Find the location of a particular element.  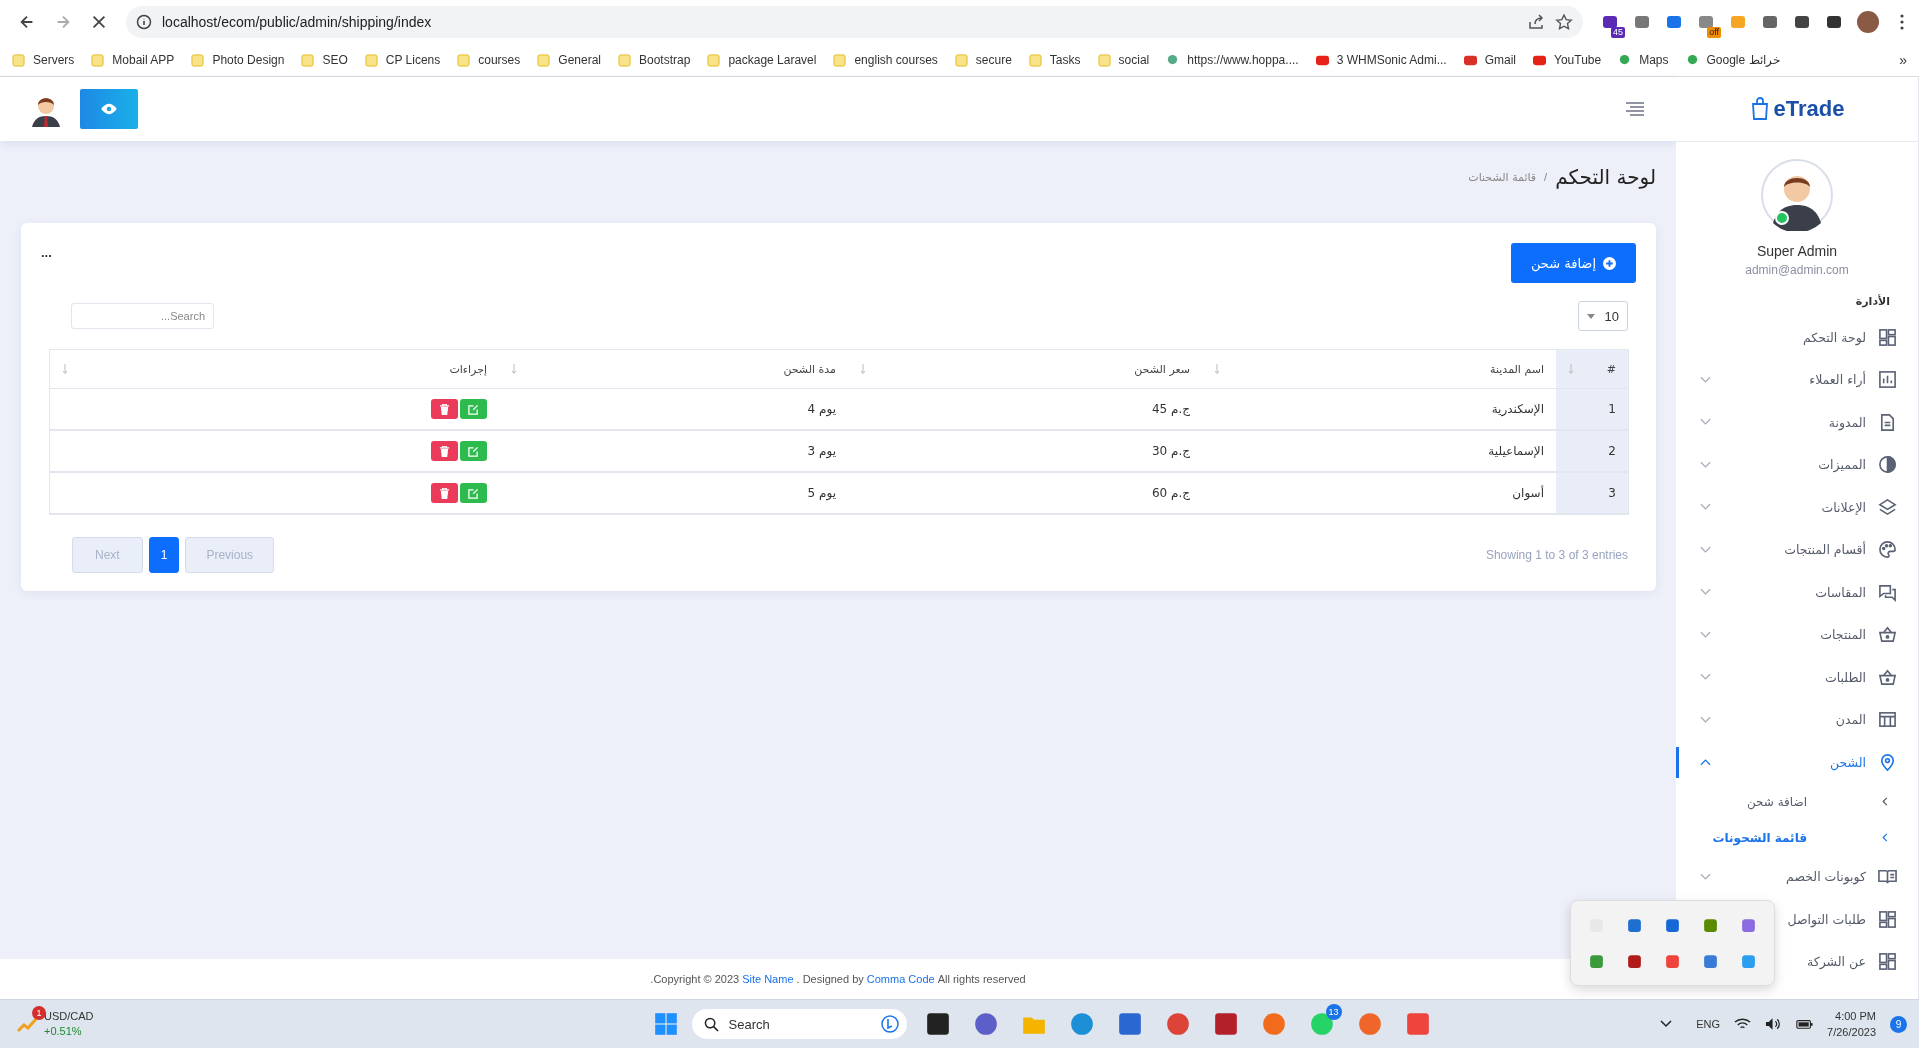

view-site-button is located at coordinates (109, 109).